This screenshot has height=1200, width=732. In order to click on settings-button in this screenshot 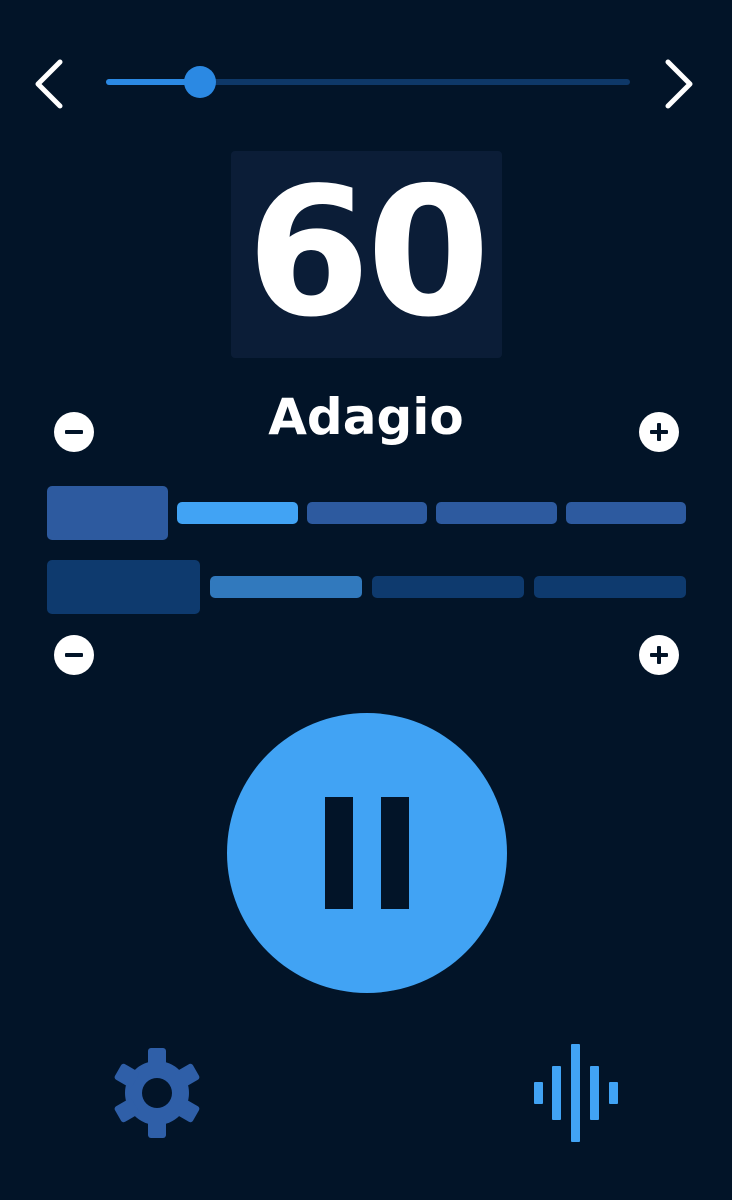, I will do `click(157, 1093)`.